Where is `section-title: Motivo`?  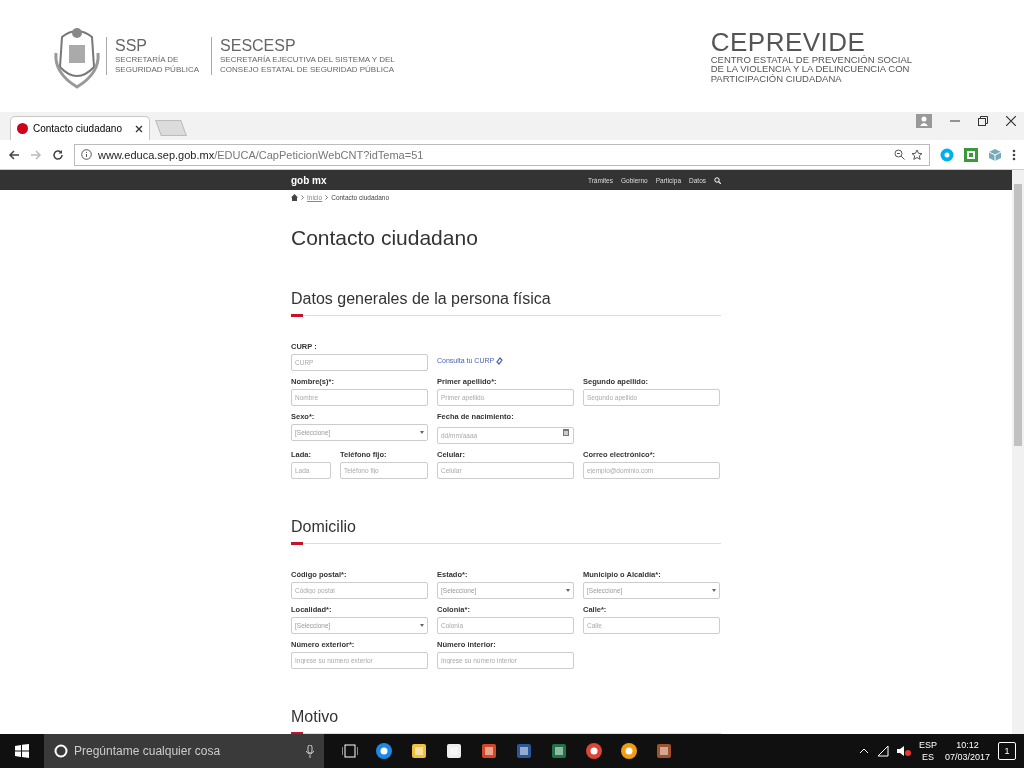
section-title: Motivo is located at coordinates (315, 717).